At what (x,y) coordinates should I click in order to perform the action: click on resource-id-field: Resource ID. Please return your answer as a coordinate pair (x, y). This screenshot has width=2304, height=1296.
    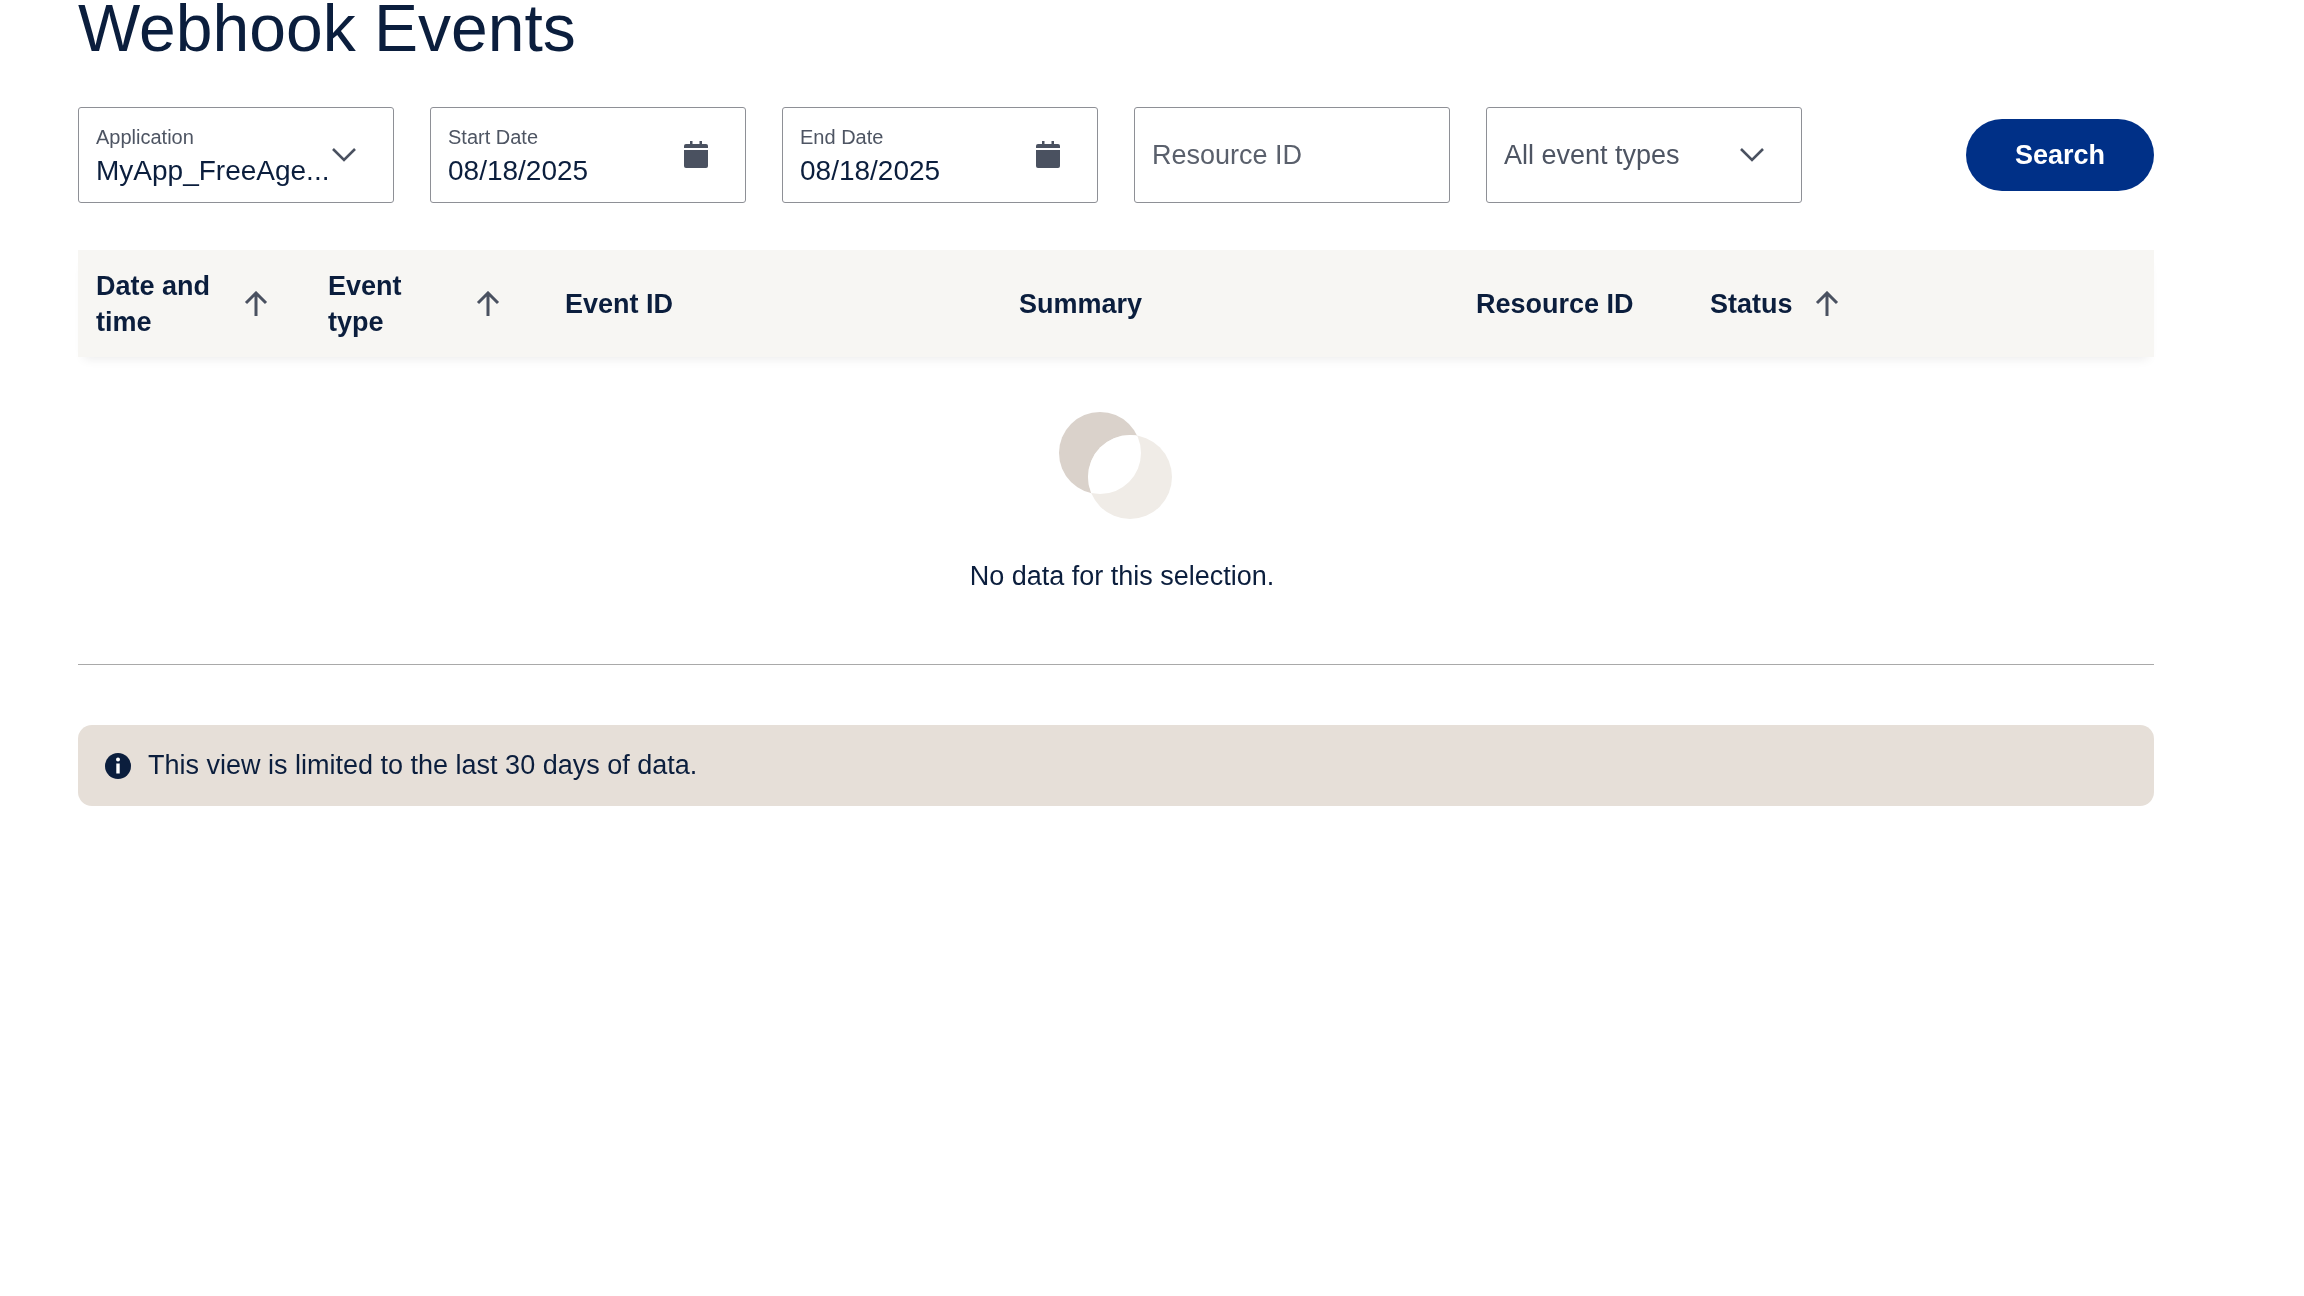
    Looking at the image, I should click on (1292, 155).